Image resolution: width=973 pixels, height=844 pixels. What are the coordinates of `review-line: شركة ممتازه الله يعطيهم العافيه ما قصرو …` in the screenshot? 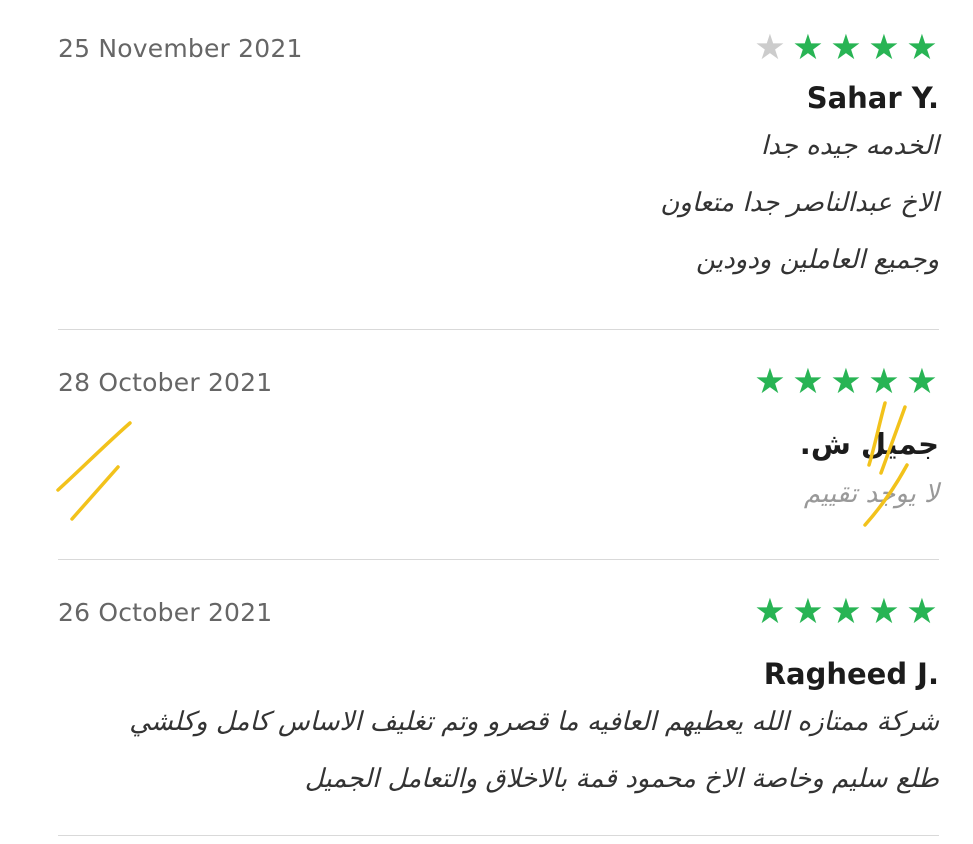 It's located at (534, 722).